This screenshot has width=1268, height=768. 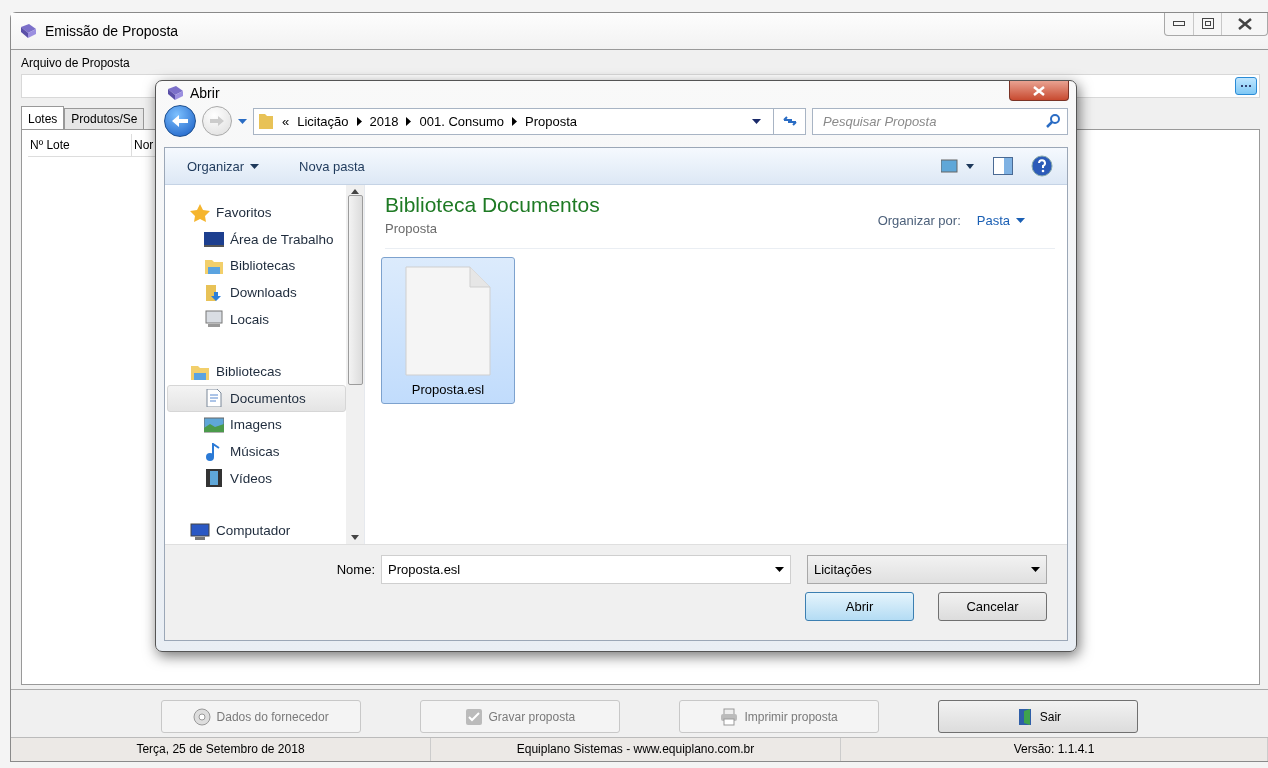 I want to click on back-button, so click(x=180, y=121).